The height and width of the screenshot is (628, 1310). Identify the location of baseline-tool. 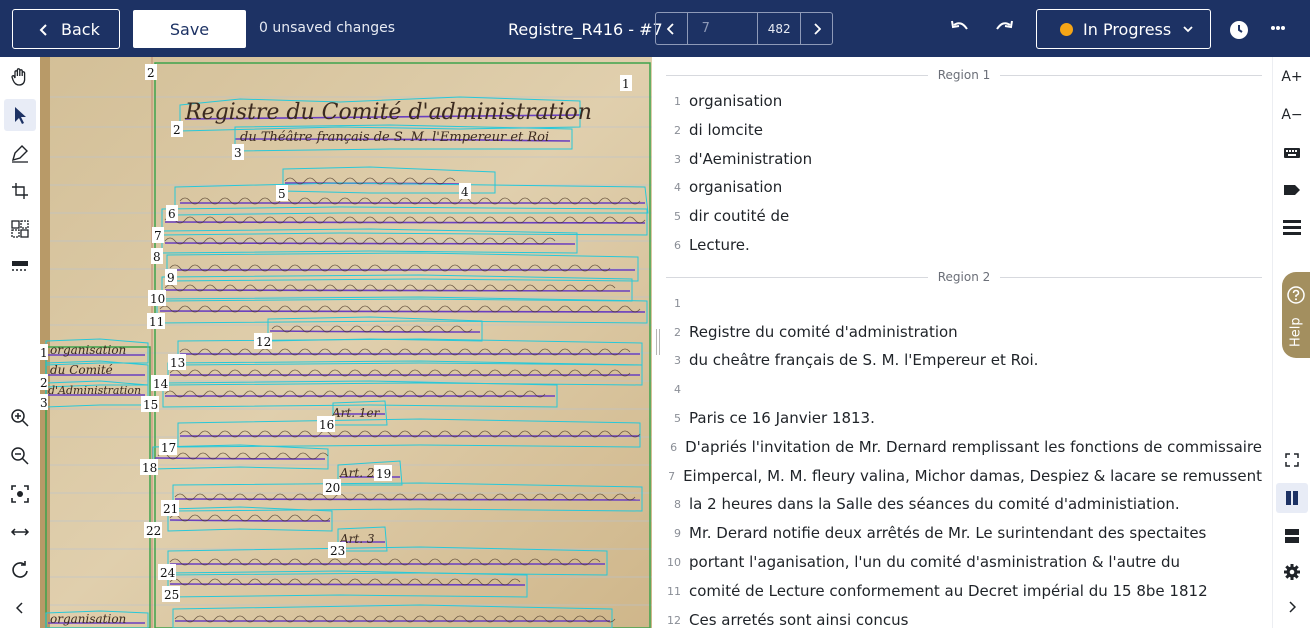
(20, 267).